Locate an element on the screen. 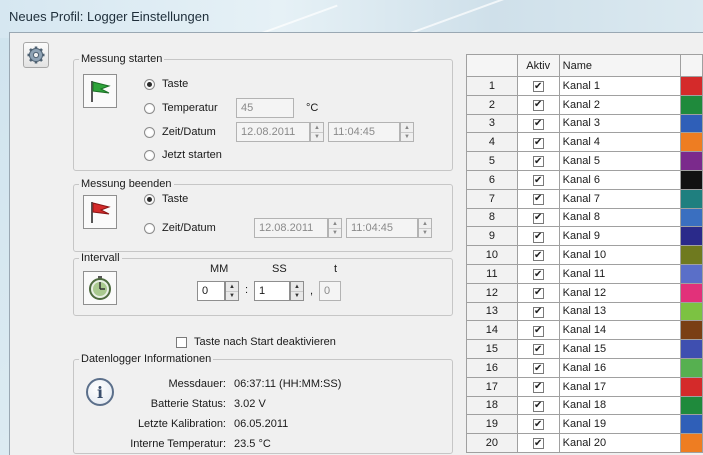 This screenshot has height=455, width=703. table-row: 17 ✔ Kanal 17 is located at coordinates (584, 386).